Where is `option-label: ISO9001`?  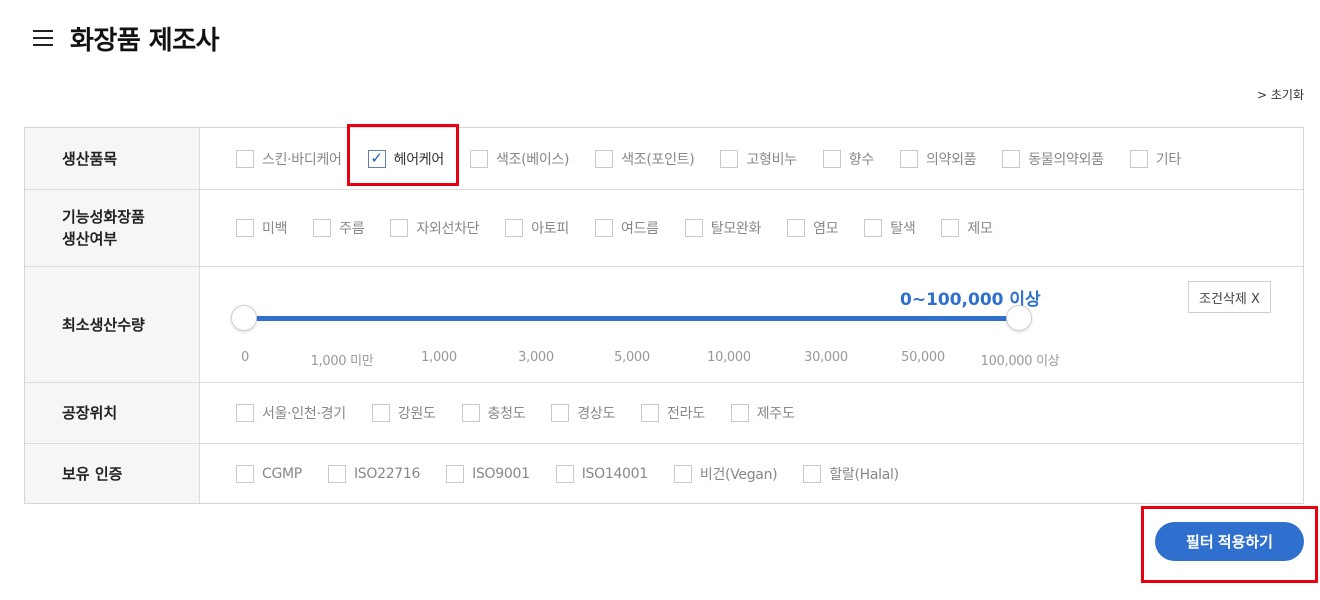
option-label: ISO9001 is located at coordinates (501, 473).